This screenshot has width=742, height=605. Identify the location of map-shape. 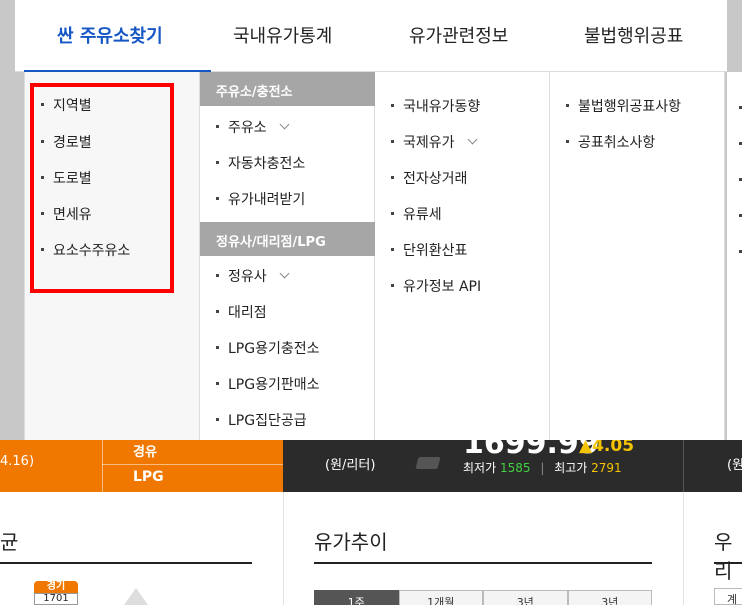
(136, 596).